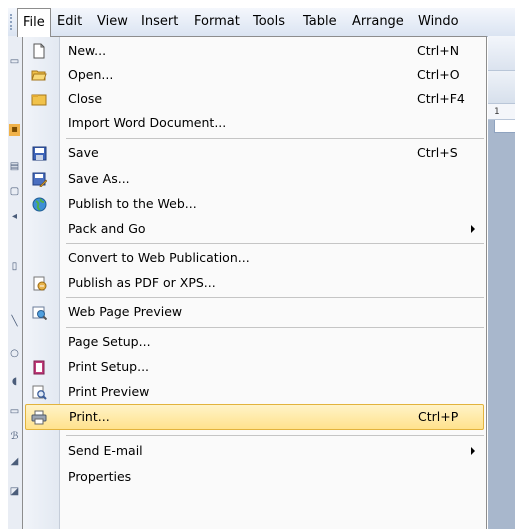  I want to click on save-as-icon, so click(39, 179).